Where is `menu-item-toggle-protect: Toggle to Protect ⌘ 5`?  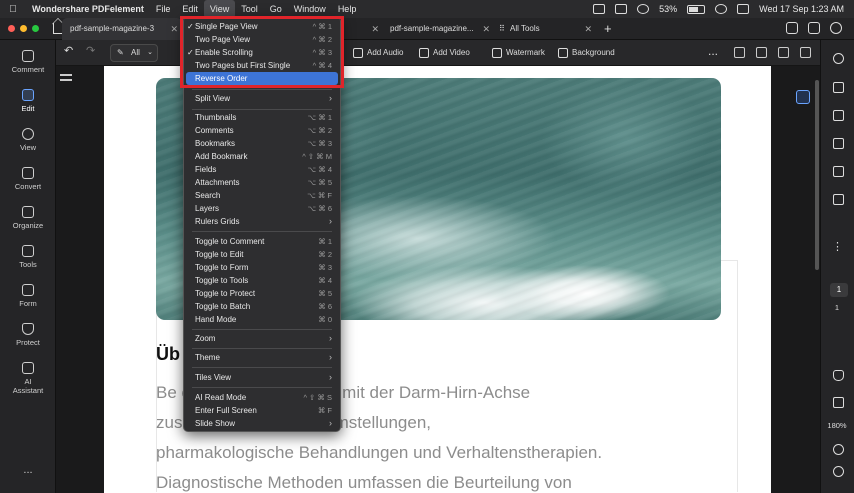
menu-item-toggle-protect: Toggle to Protect ⌘ 5 is located at coordinates (262, 293).